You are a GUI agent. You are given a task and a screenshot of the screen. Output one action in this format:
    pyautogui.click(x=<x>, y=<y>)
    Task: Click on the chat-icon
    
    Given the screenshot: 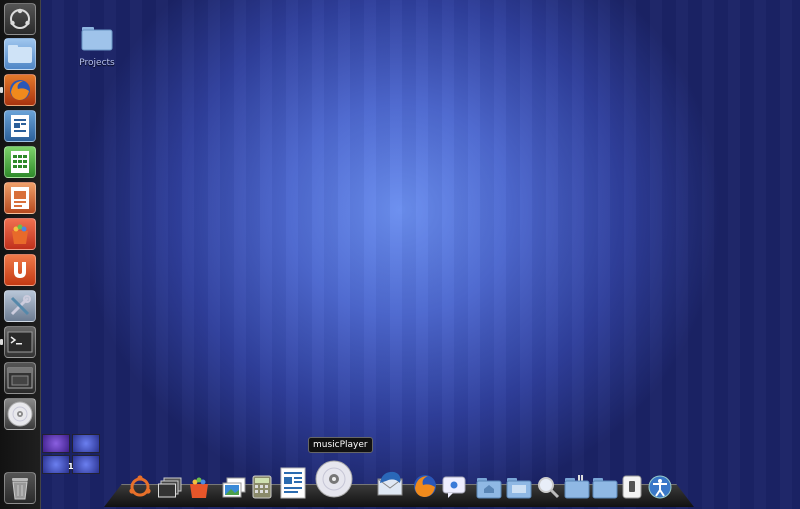 What is the action you would take?
    pyautogui.click(x=454, y=487)
    